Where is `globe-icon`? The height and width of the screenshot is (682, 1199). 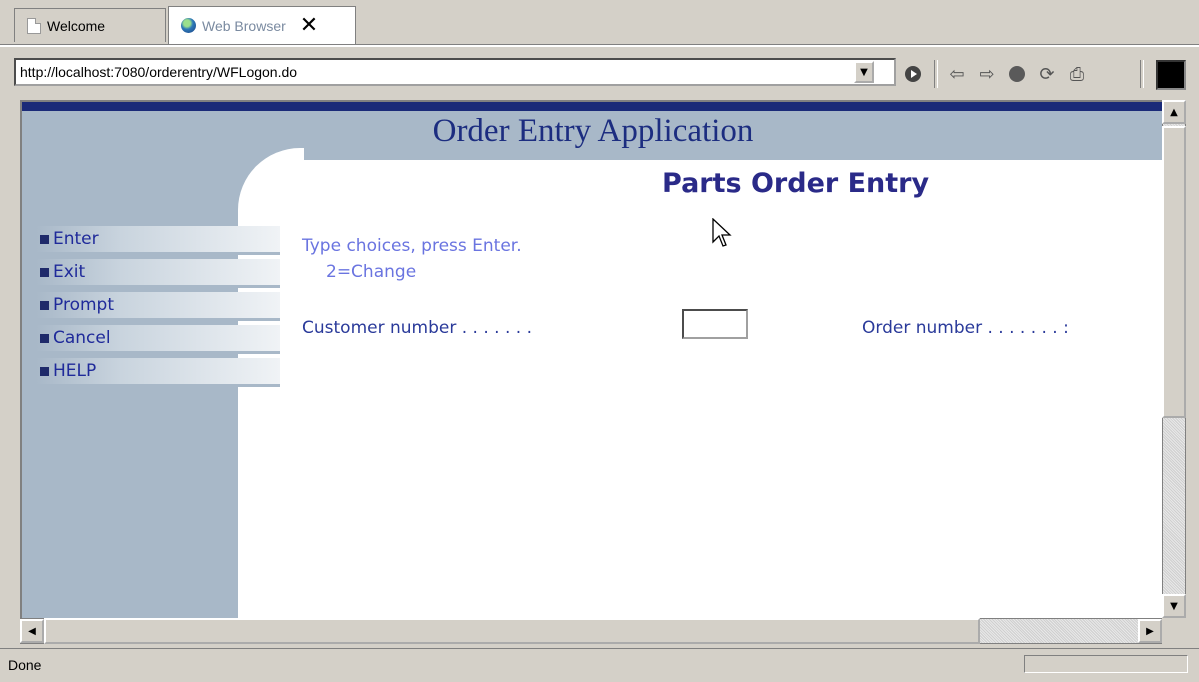
globe-icon is located at coordinates (188, 25).